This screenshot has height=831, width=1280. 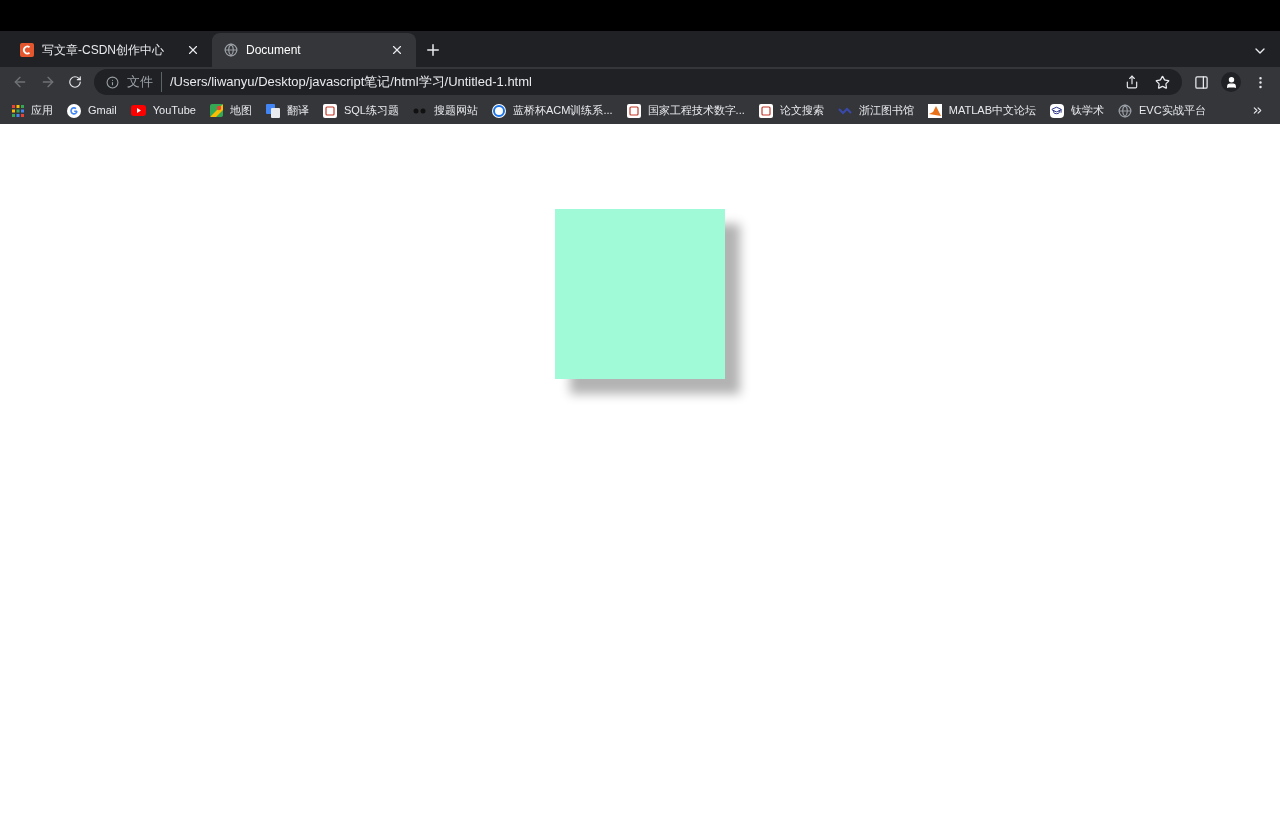 What do you see at coordinates (1162, 82) in the screenshot?
I see `bookmark-star-icon` at bounding box center [1162, 82].